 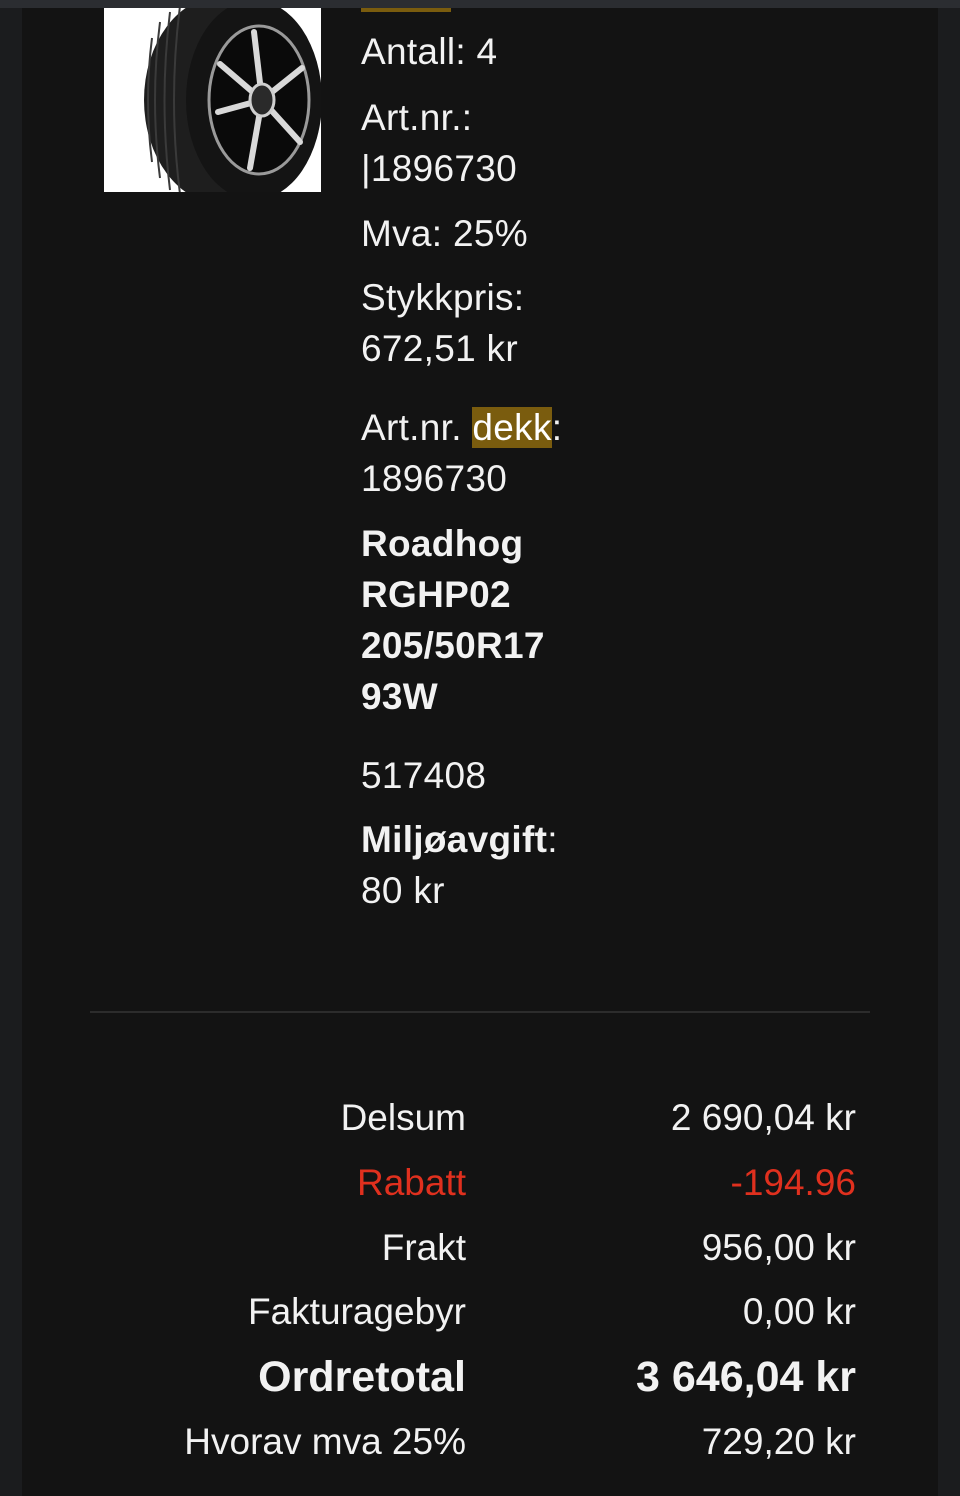 What do you see at coordinates (417, 117) in the screenshot?
I see `artnr-label: Art.nr.:` at bounding box center [417, 117].